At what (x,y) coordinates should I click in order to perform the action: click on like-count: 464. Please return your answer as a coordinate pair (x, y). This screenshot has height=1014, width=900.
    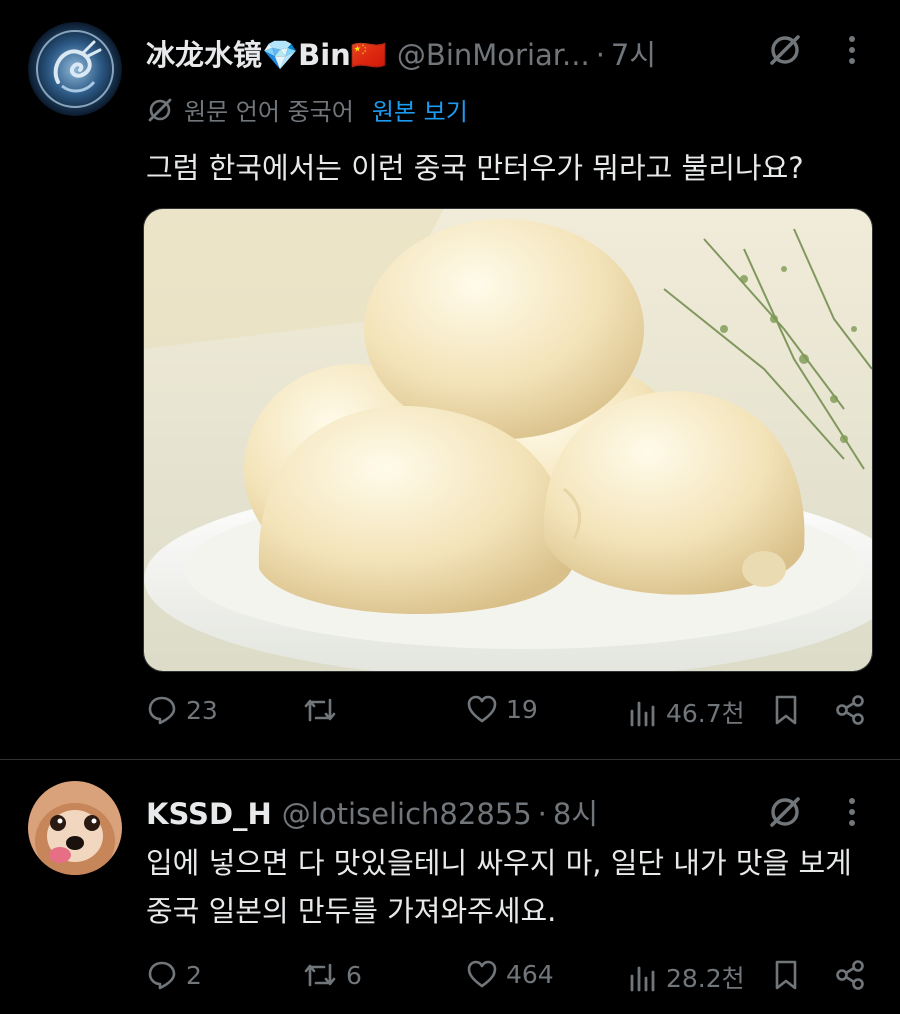
    Looking at the image, I should click on (530, 974).